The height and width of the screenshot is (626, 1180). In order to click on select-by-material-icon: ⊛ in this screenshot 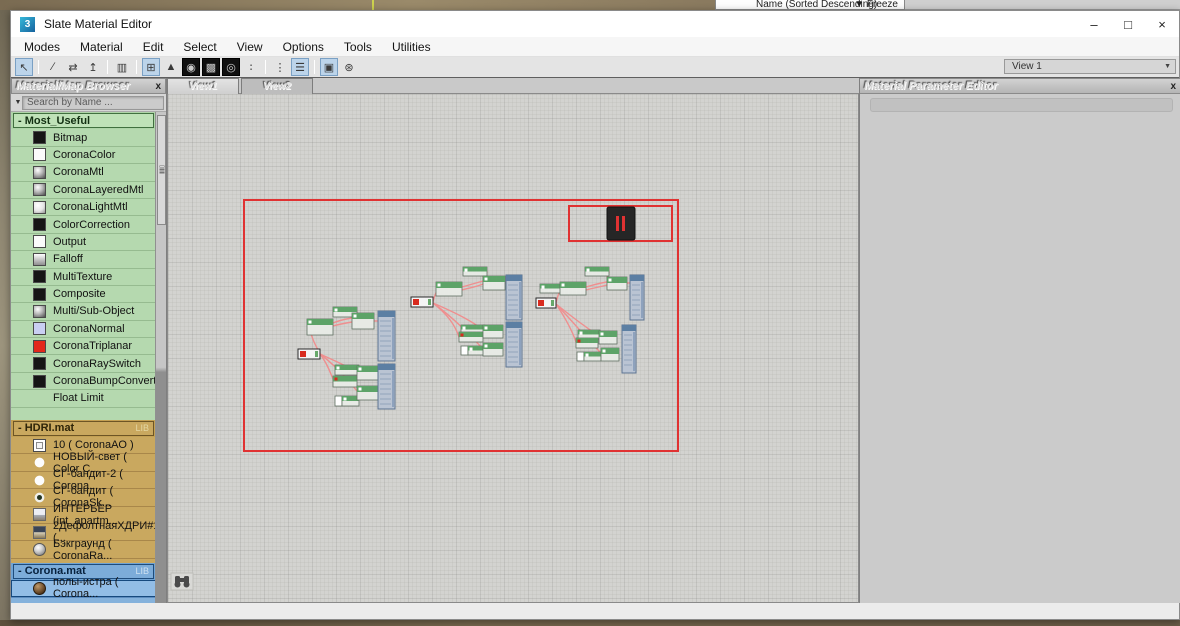, I will do `click(349, 67)`.